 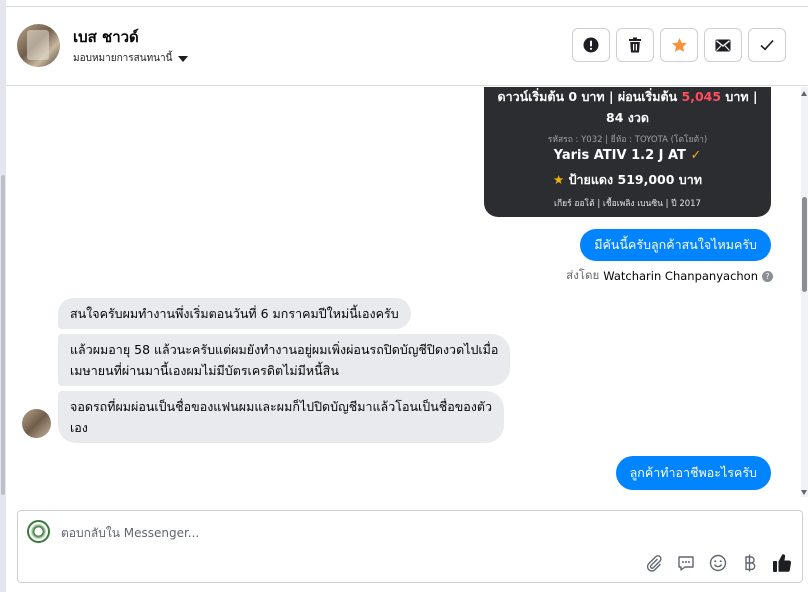 What do you see at coordinates (583, 275) in the screenshot?
I see `sent-by-prefix: ส่งโดย` at bounding box center [583, 275].